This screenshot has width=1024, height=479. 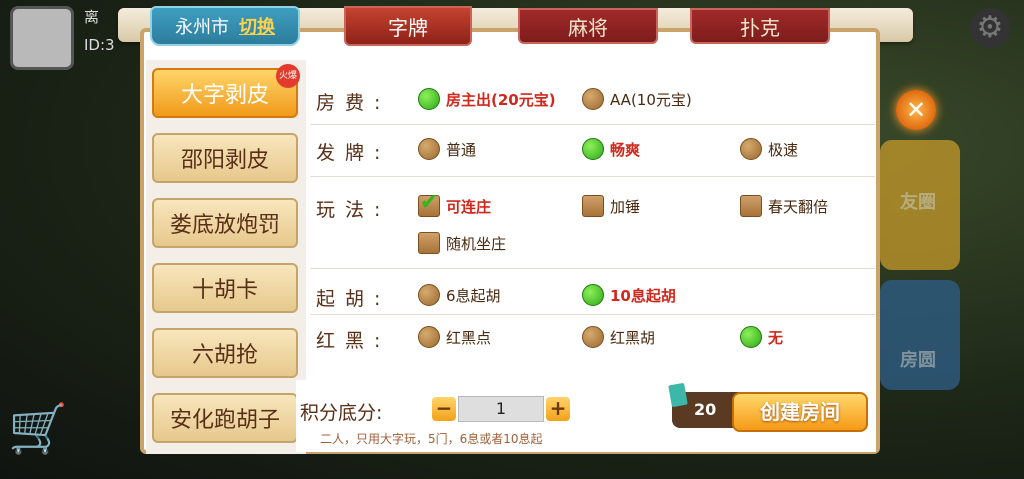 I want to click on room-card: 房圆, so click(x=920, y=335).